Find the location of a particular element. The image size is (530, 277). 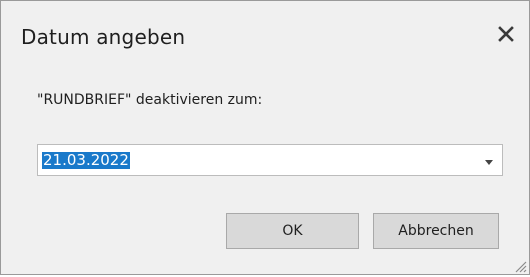

chevron-down-icon is located at coordinates (489, 160).